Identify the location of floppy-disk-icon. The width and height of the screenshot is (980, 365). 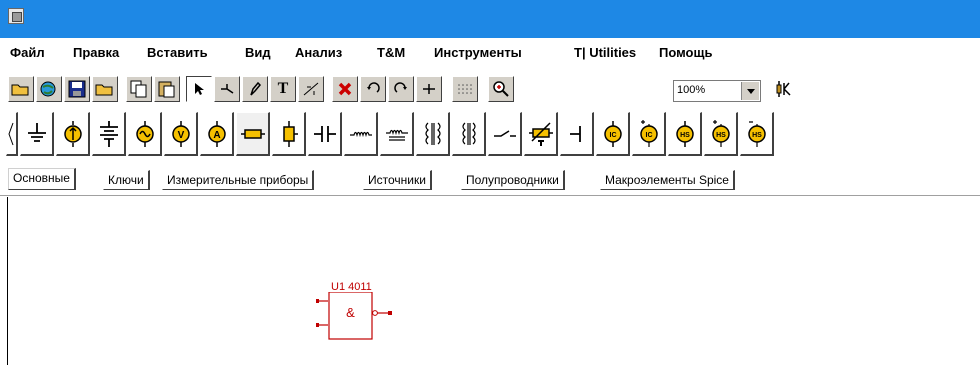
(77, 89).